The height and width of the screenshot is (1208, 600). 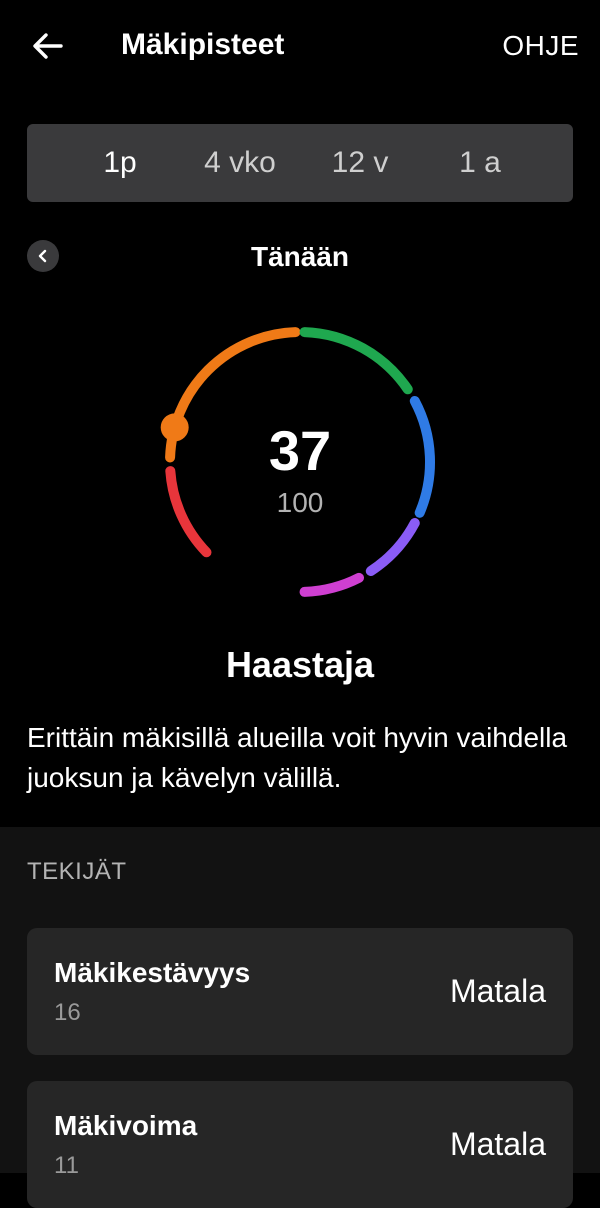 I want to click on date-label: Tänään, so click(x=300, y=256).